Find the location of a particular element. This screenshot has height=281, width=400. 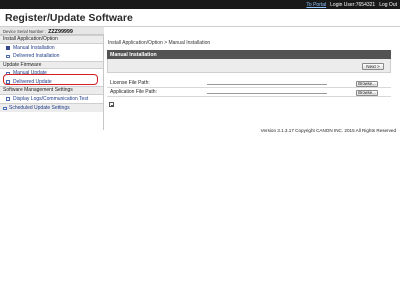

log-out-link: Log Out is located at coordinates (388, 5).